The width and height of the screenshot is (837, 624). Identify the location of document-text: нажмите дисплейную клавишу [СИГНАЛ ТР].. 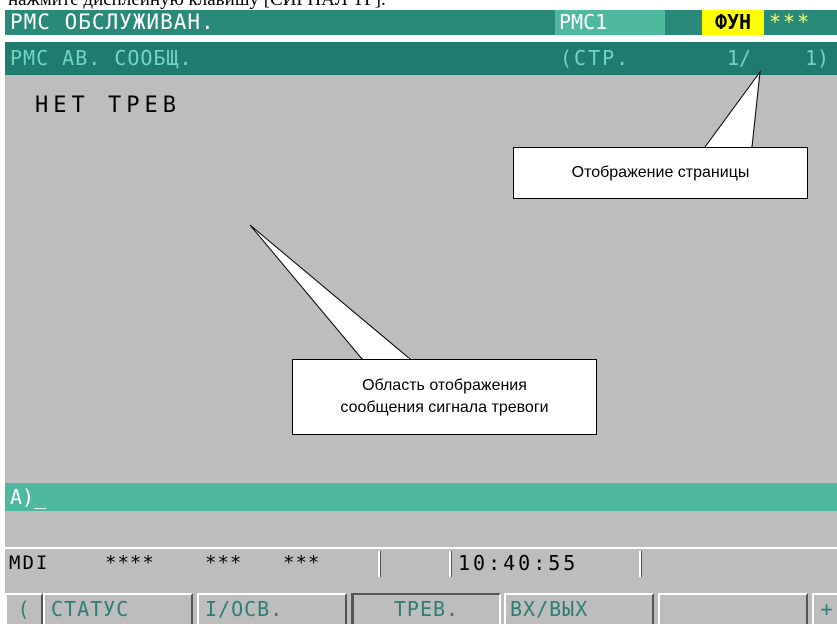
(197, 5).